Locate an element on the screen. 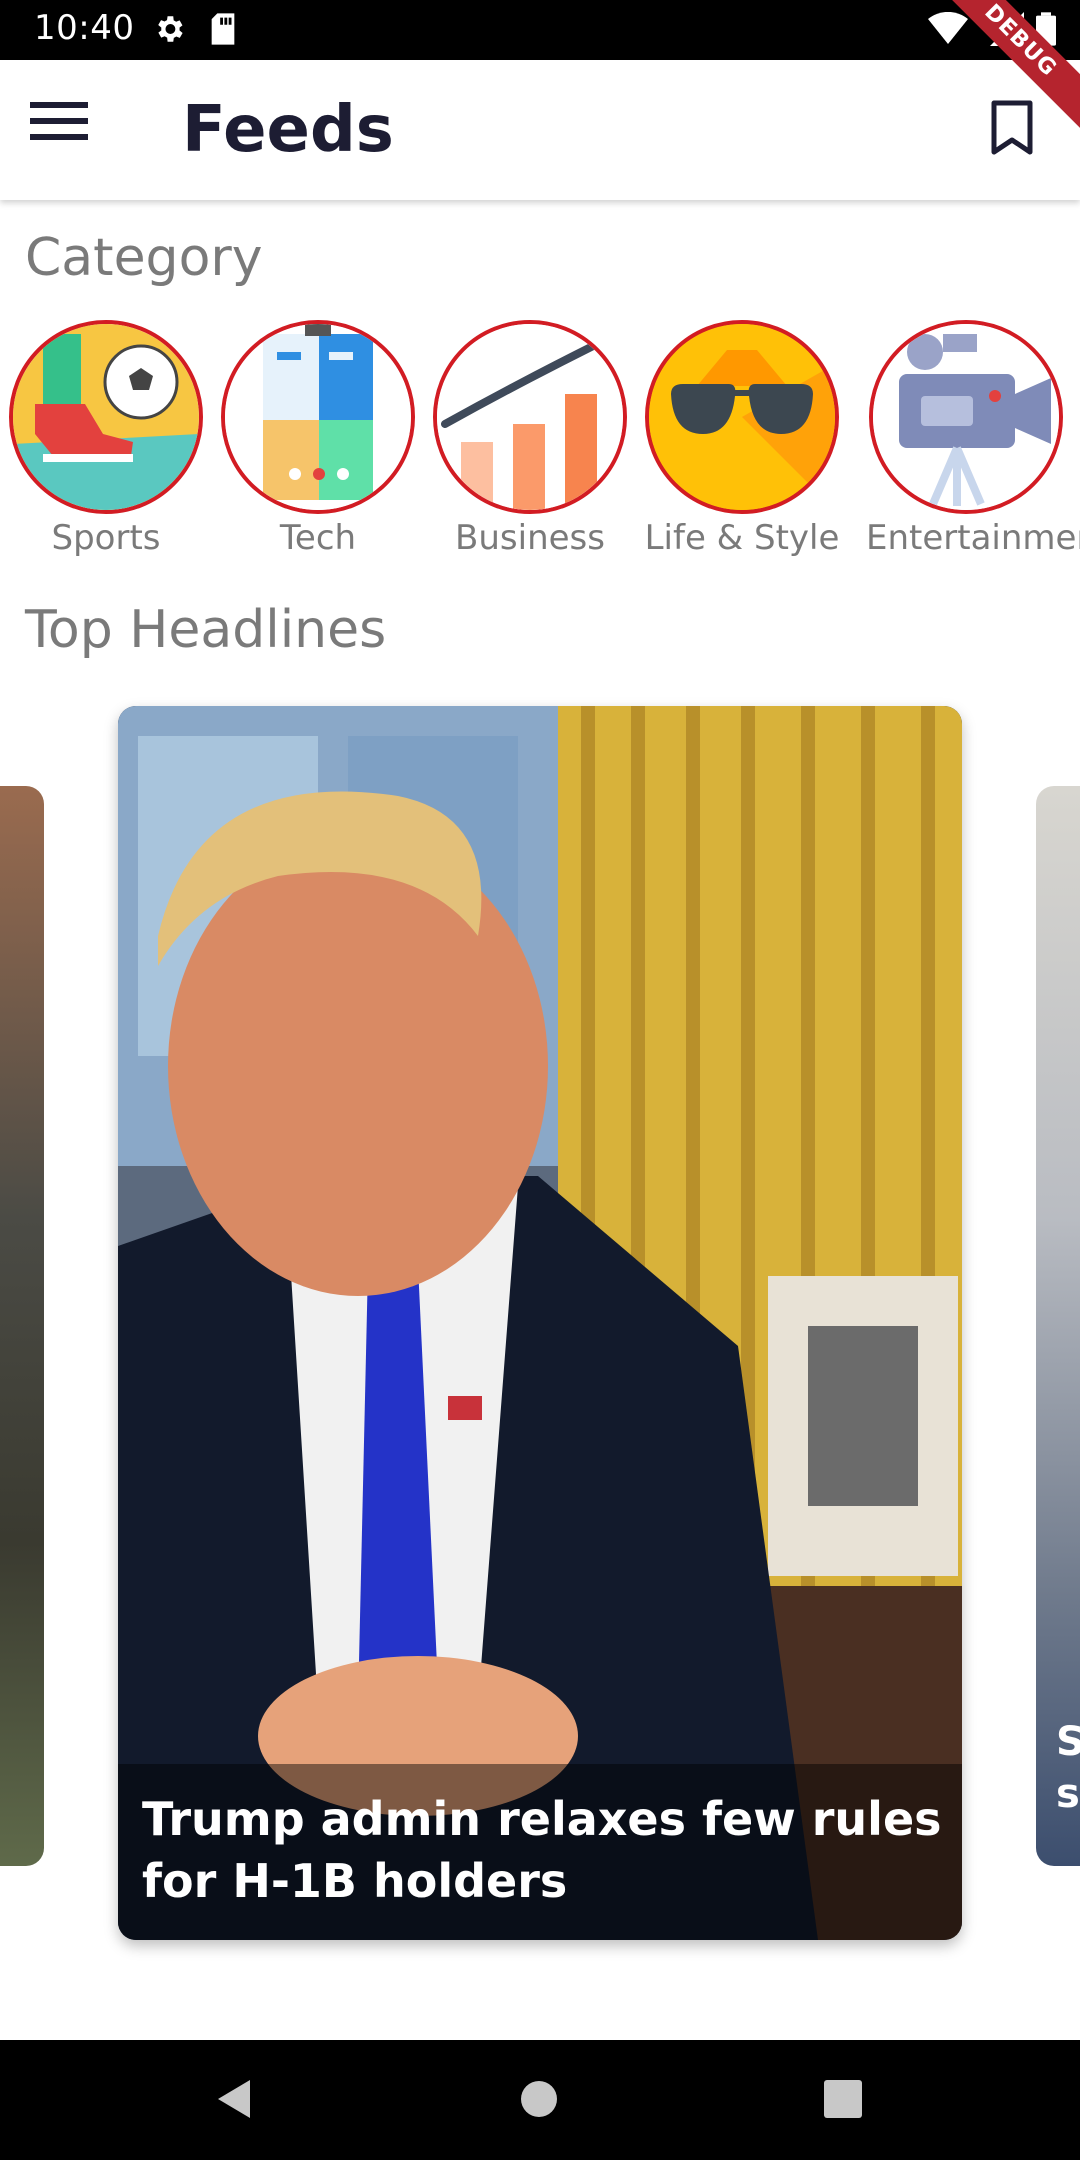  sports-icon is located at coordinates (106, 417).